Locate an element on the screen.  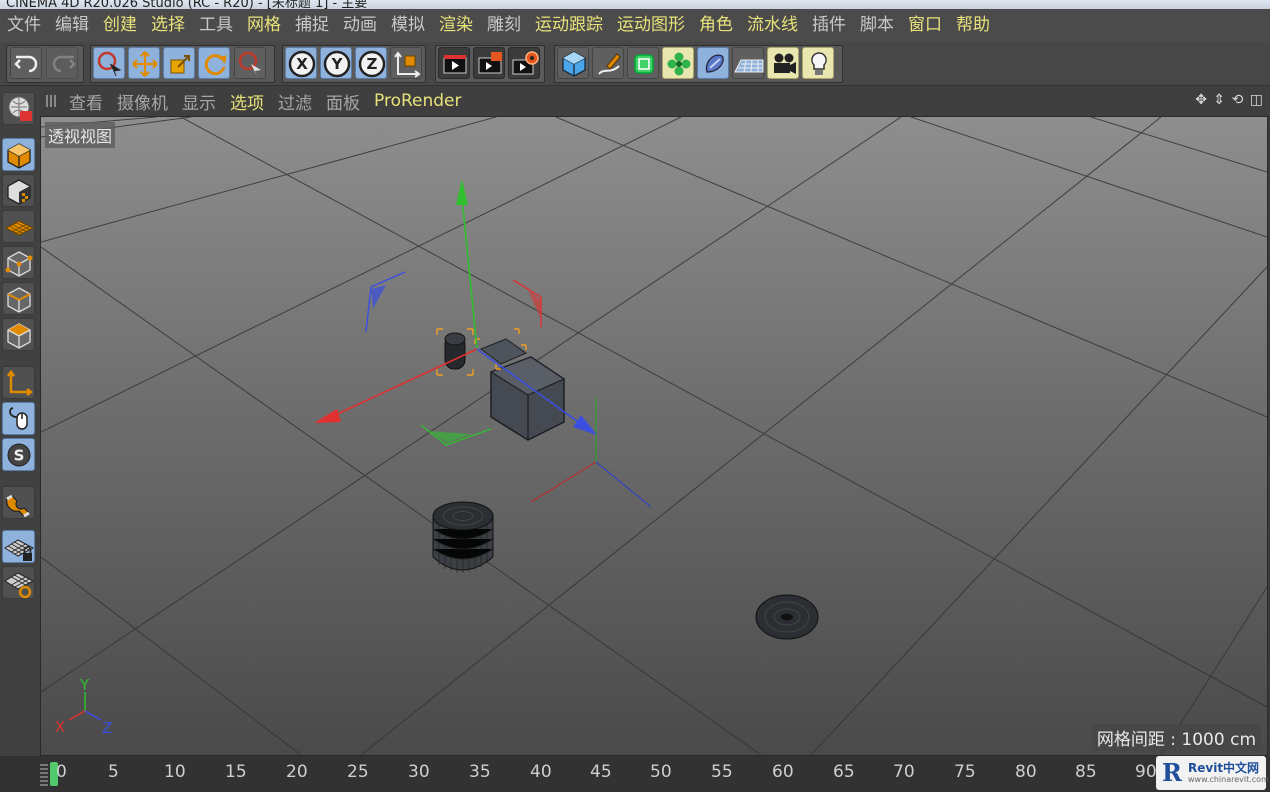
vp-menu-cameras: 摄像机 is located at coordinates (142, 101).